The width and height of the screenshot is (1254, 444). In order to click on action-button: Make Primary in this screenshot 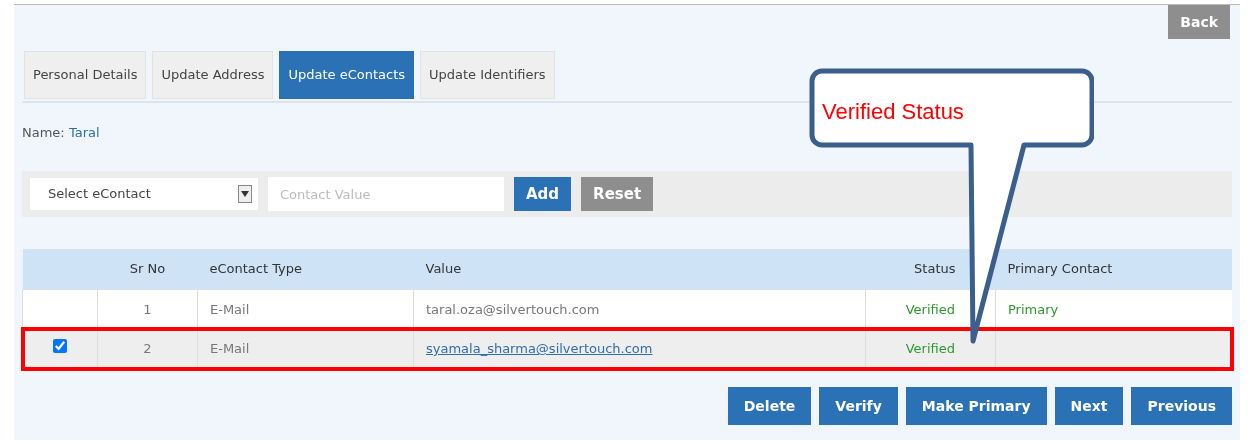, I will do `click(976, 406)`.